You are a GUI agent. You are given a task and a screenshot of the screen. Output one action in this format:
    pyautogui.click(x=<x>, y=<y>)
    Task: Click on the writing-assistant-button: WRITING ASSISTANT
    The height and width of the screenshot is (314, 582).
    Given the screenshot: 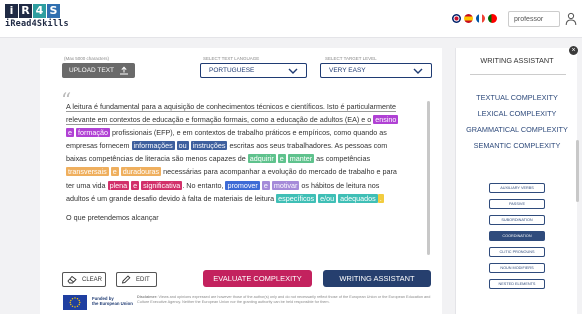 What is the action you would take?
    pyautogui.click(x=377, y=278)
    